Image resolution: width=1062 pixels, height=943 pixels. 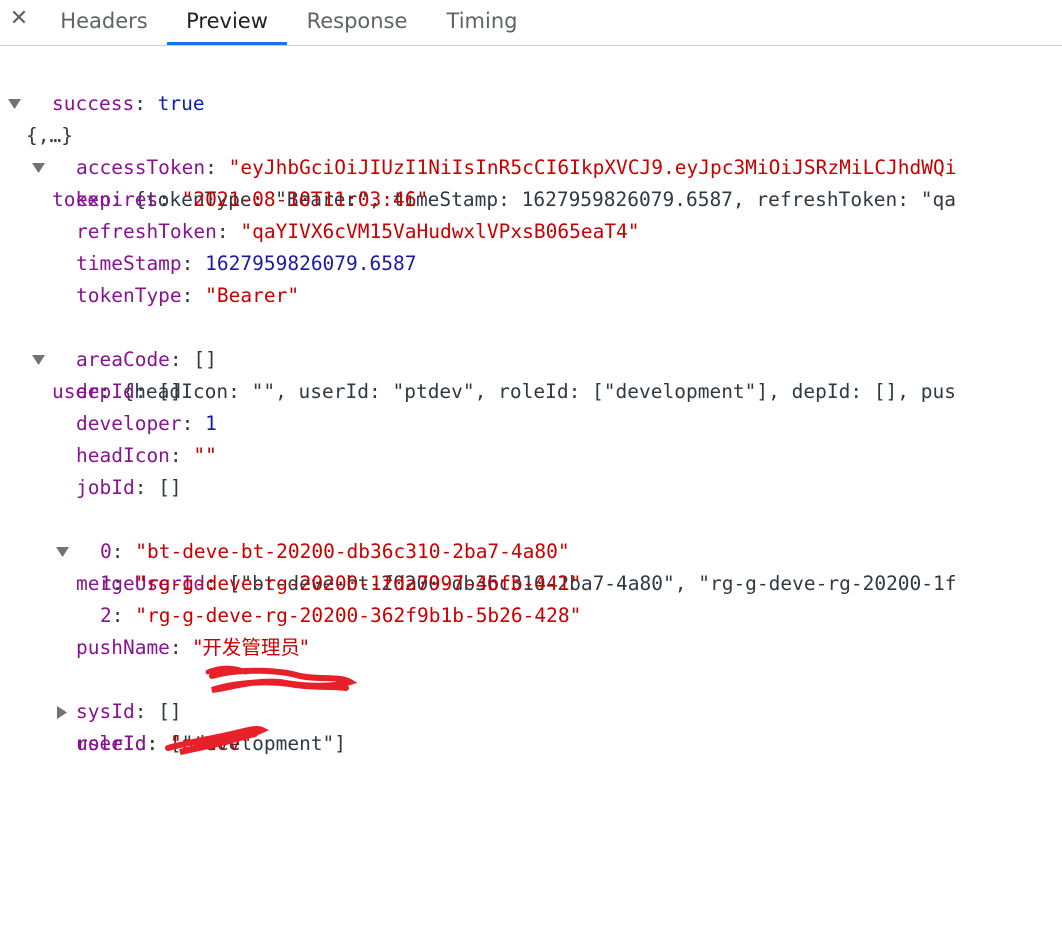 What do you see at coordinates (105, 711) in the screenshot?
I see `property-key: sysId` at bounding box center [105, 711].